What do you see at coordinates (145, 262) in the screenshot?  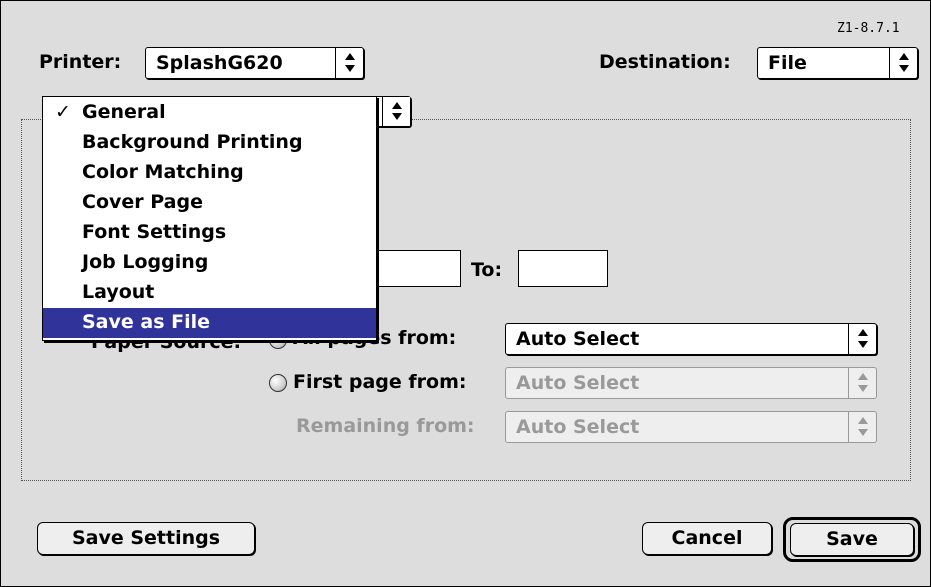 I see `menu-item-label: Job Logging` at bounding box center [145, 262].